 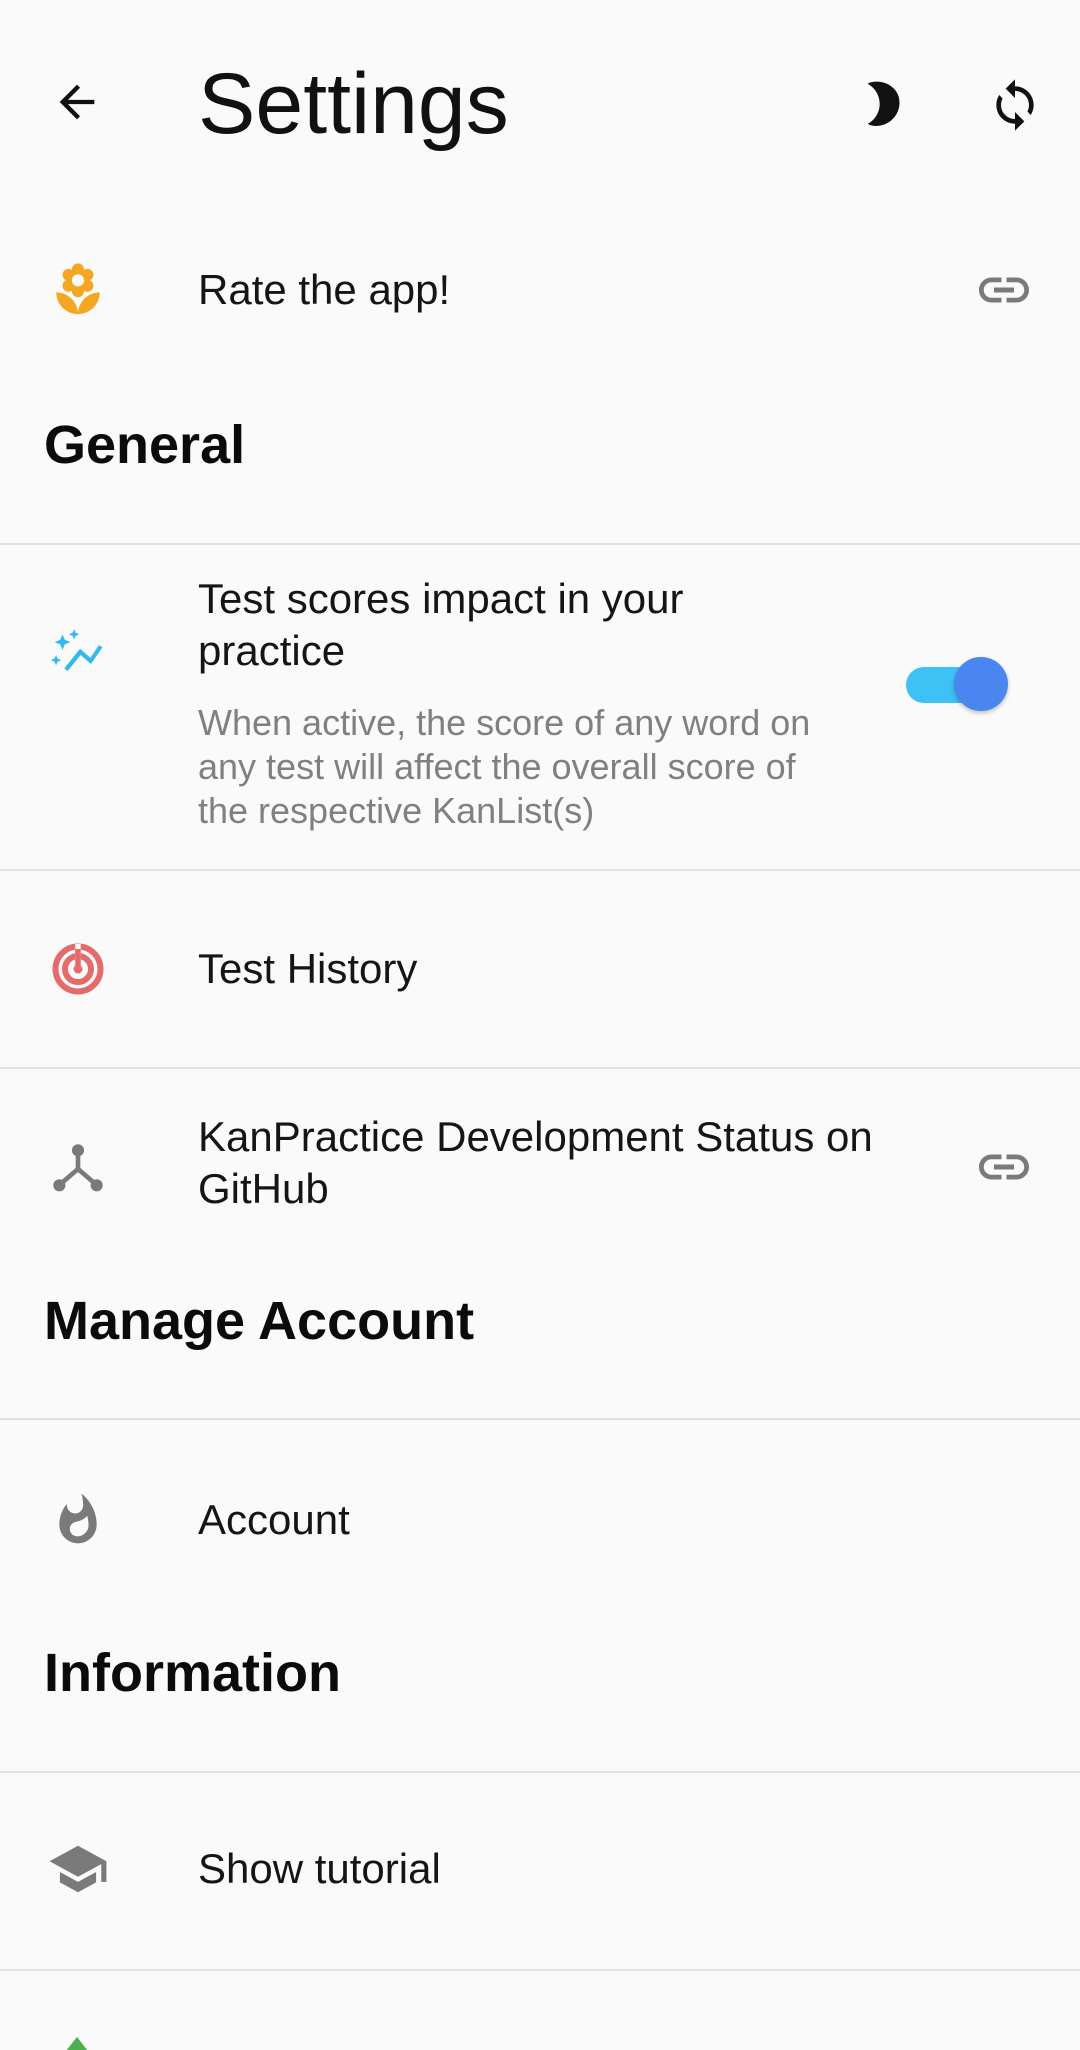 I want to click on app-bar: Settings, so click(x=540, y=105).